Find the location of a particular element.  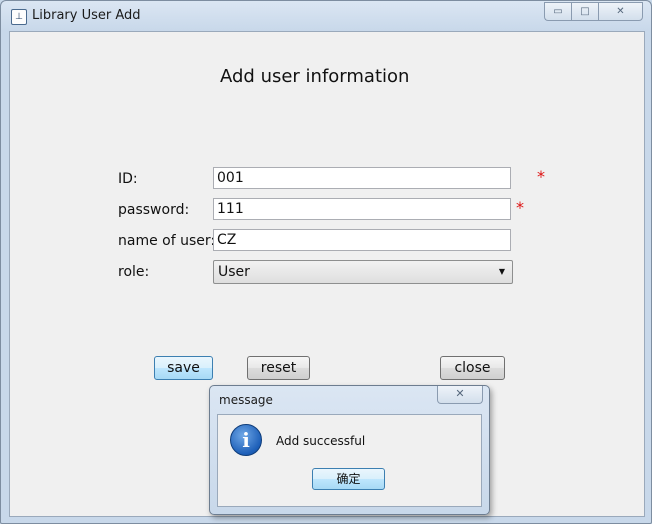

id-label: ID: is located at coordinates (128, 179).